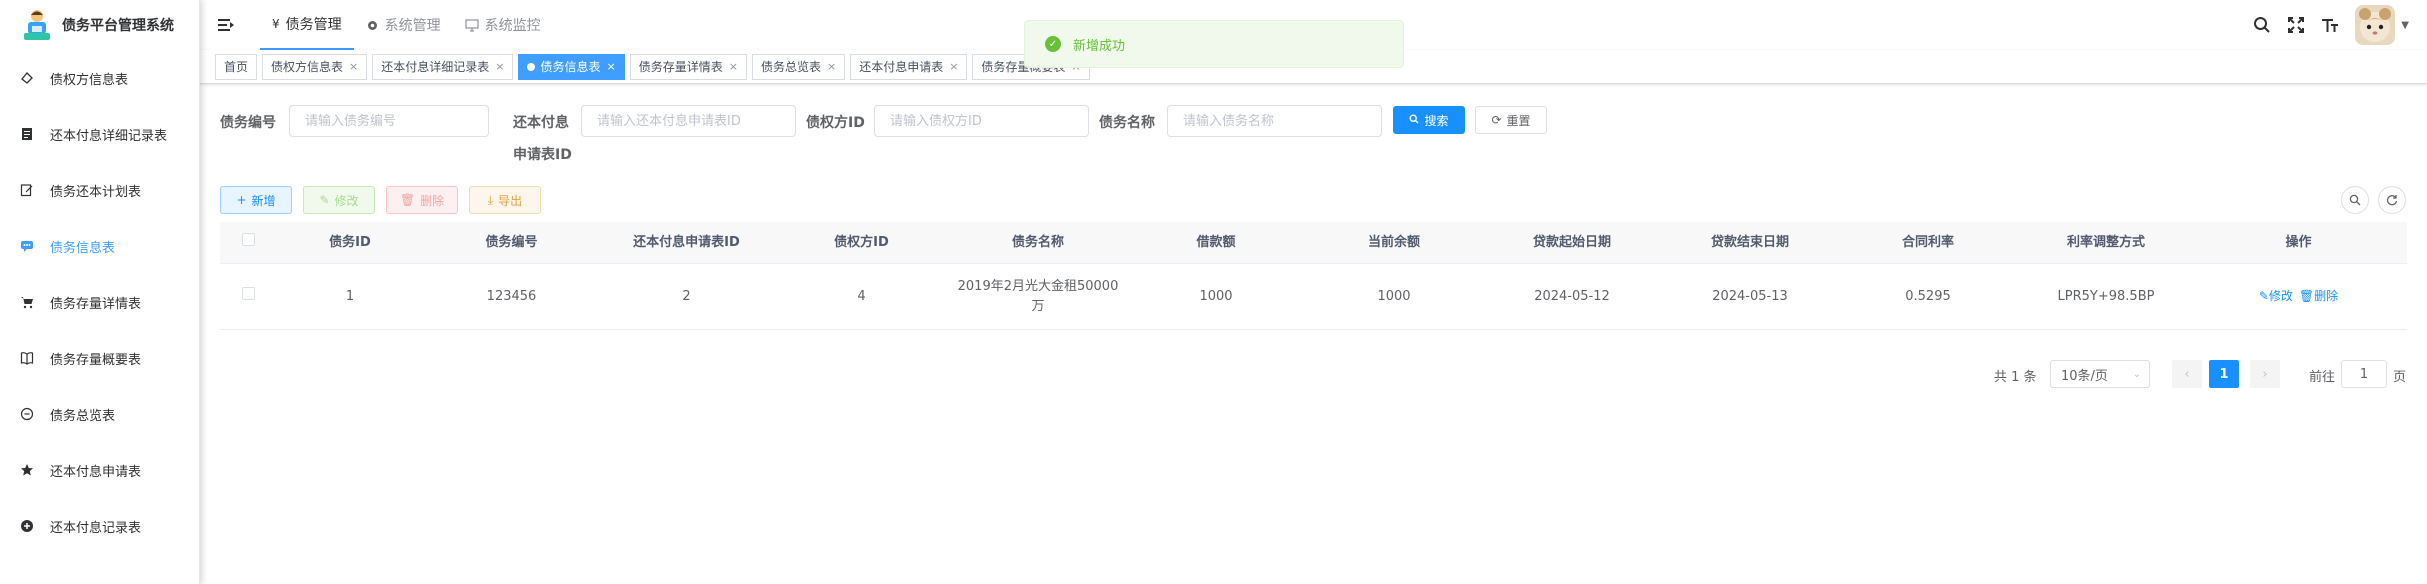  Describe the element at coordinates (2100, 374) in the screenshot. I see `page-size-select: 10条/页 ⌄` at that location.